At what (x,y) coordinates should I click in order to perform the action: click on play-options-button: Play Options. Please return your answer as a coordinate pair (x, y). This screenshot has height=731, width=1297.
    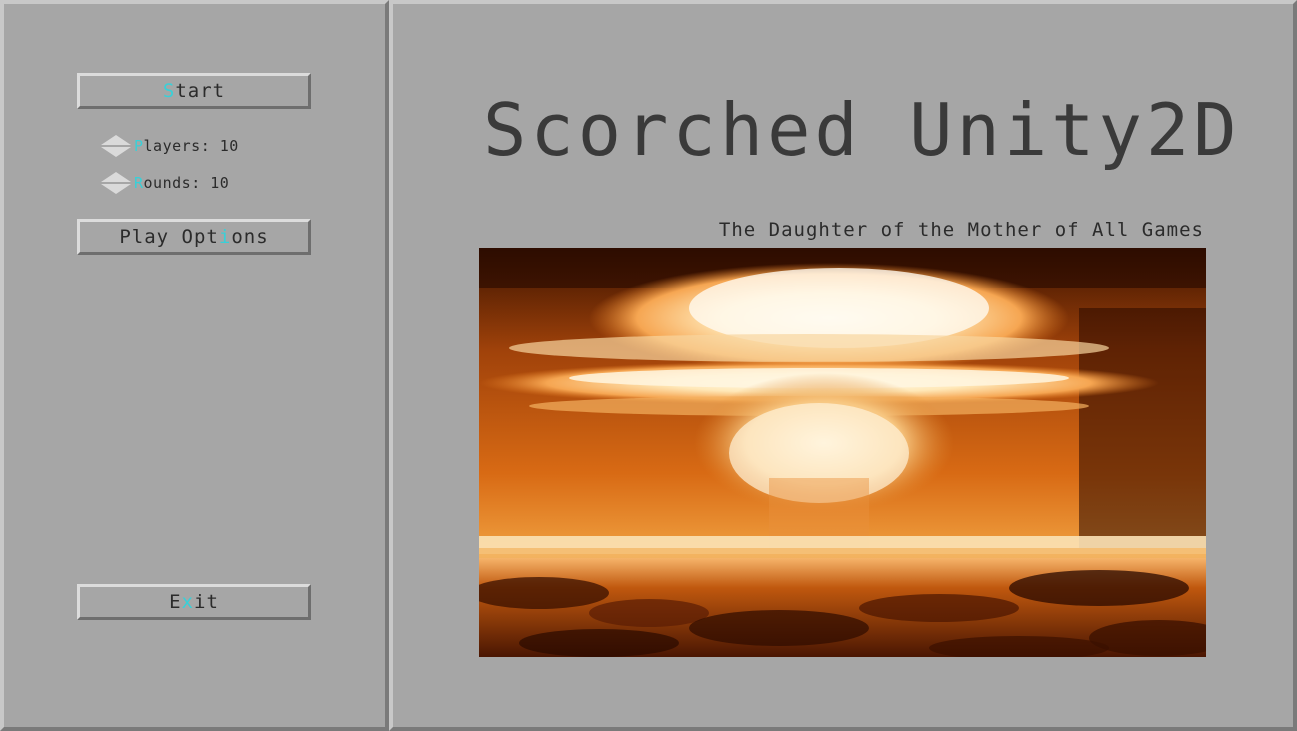
    Looking at the image, I should click on (194, 237).